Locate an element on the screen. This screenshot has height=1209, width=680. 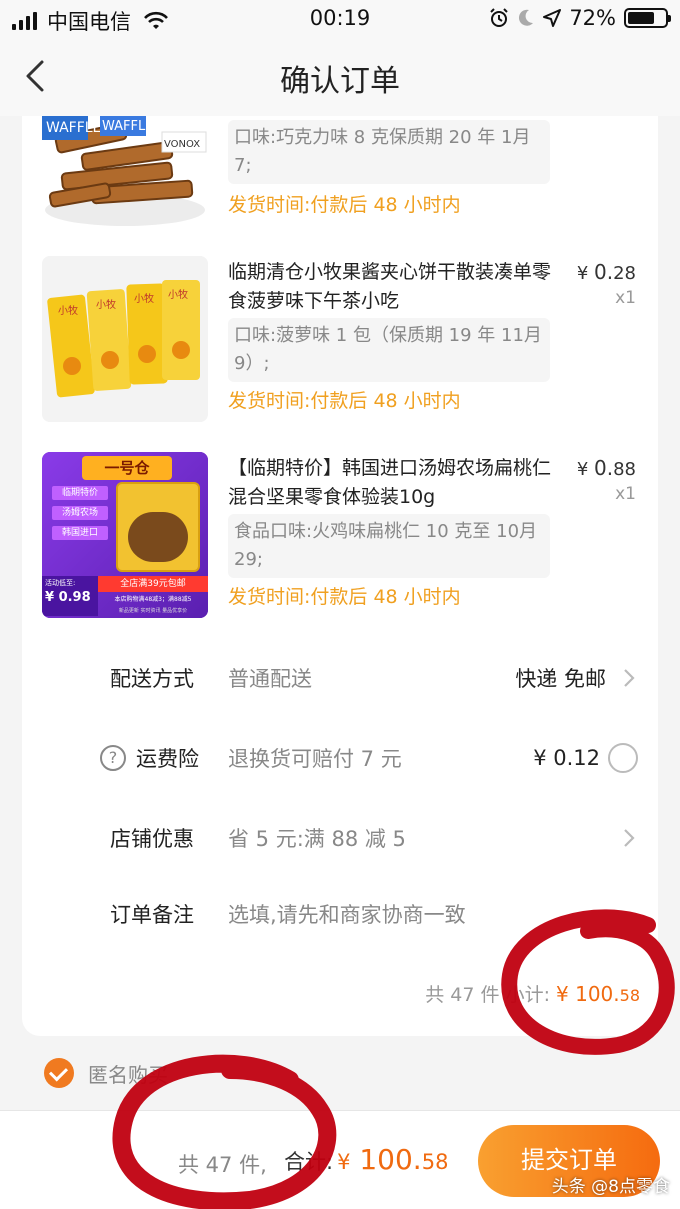
product-sku-2: 口味:菠萝味 1 包（保质期 19 年 11月9）; is located at coordinates (389, 350).